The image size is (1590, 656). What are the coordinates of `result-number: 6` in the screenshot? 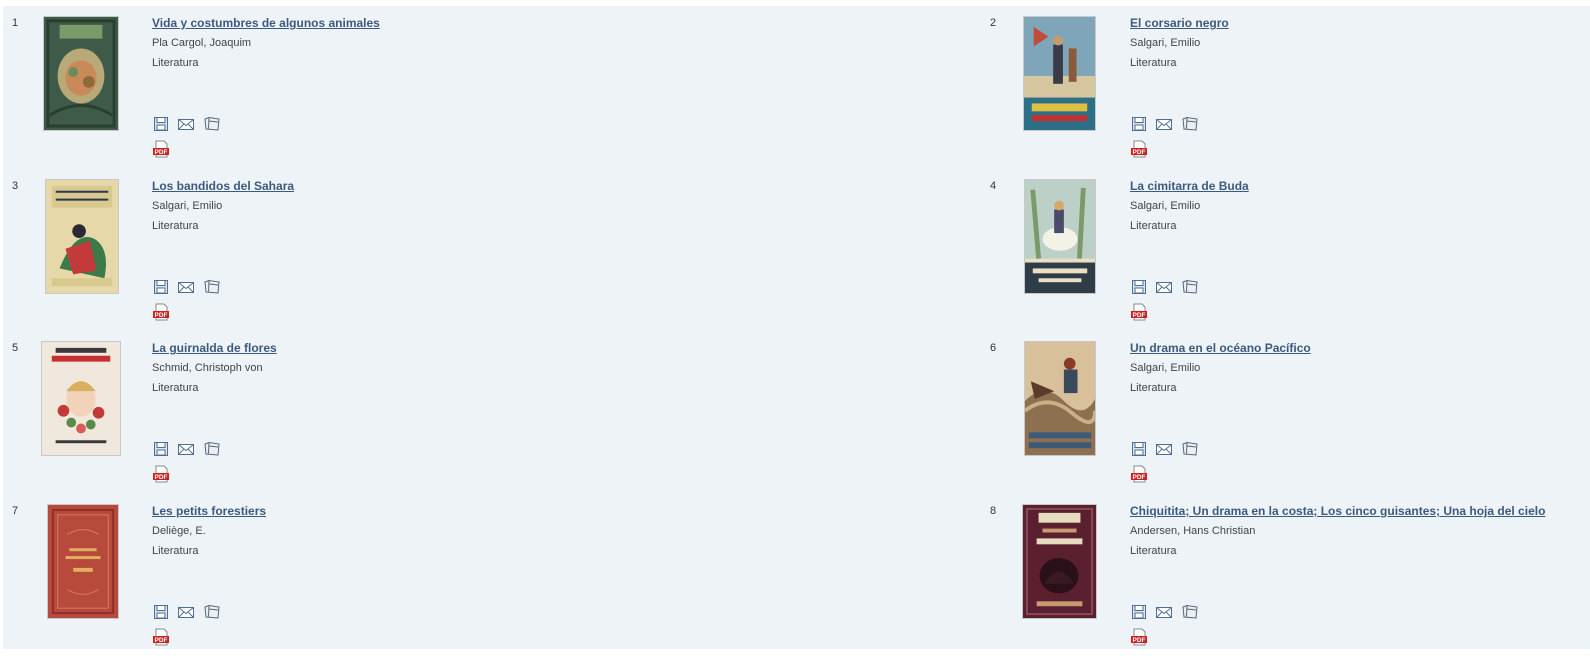 It's located at (993, 348).